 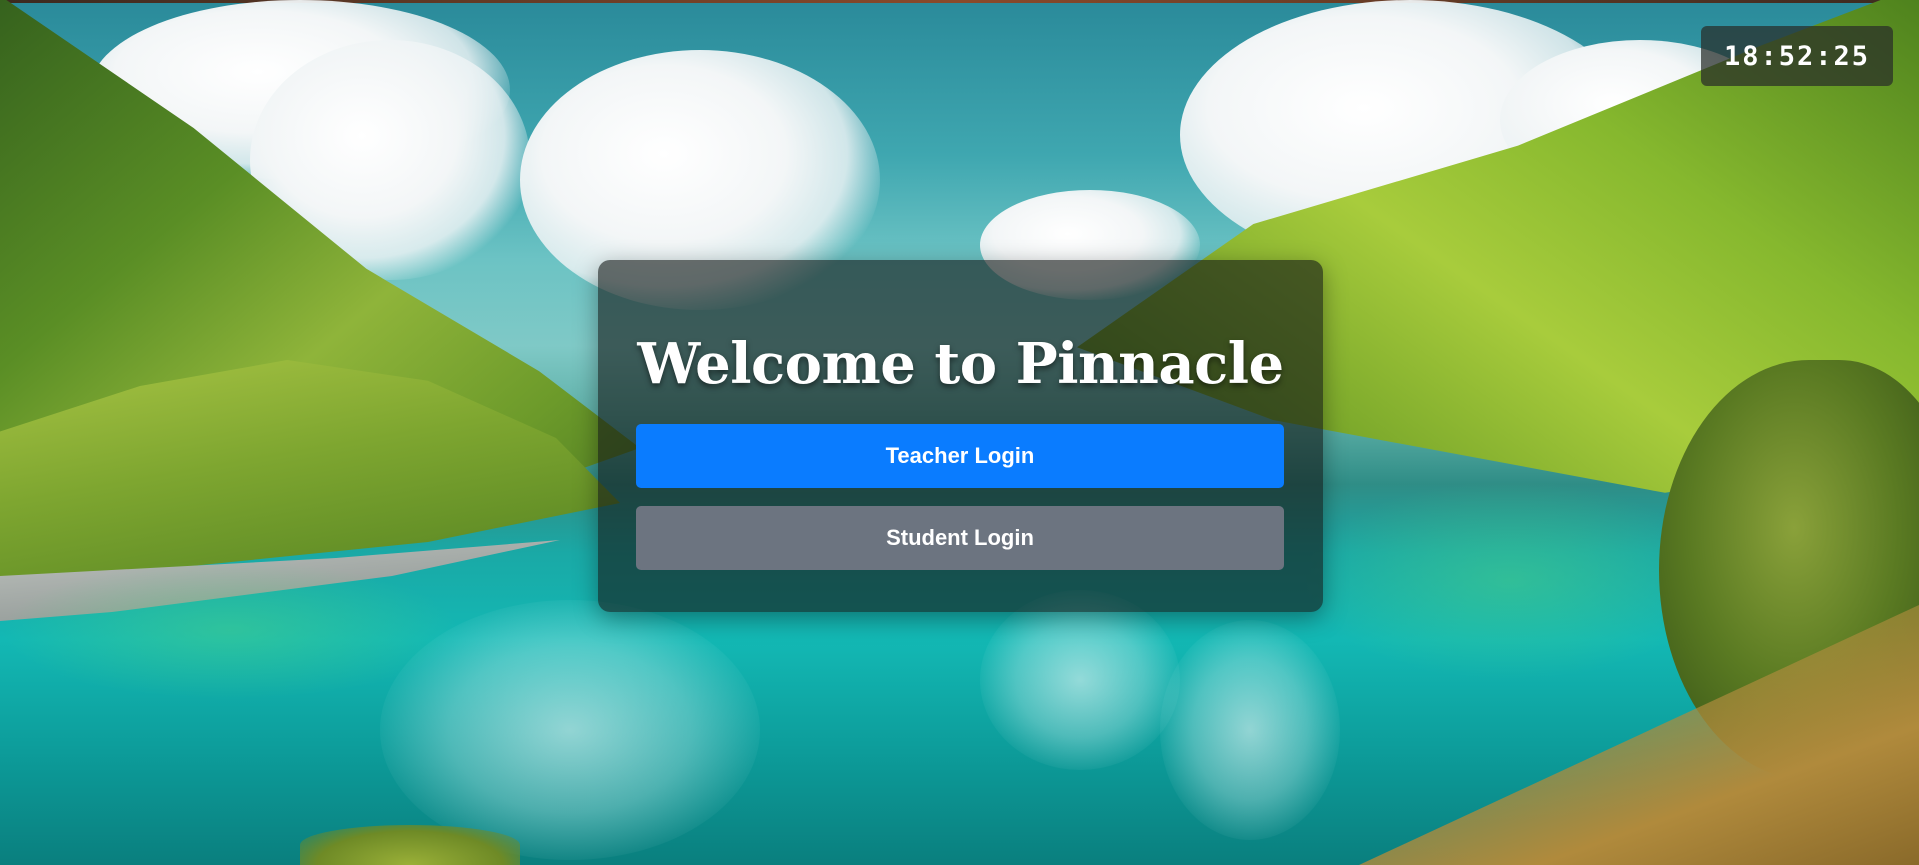 I want to click on teacher-login-button: Teacher Login, so click(x=960, y=456).